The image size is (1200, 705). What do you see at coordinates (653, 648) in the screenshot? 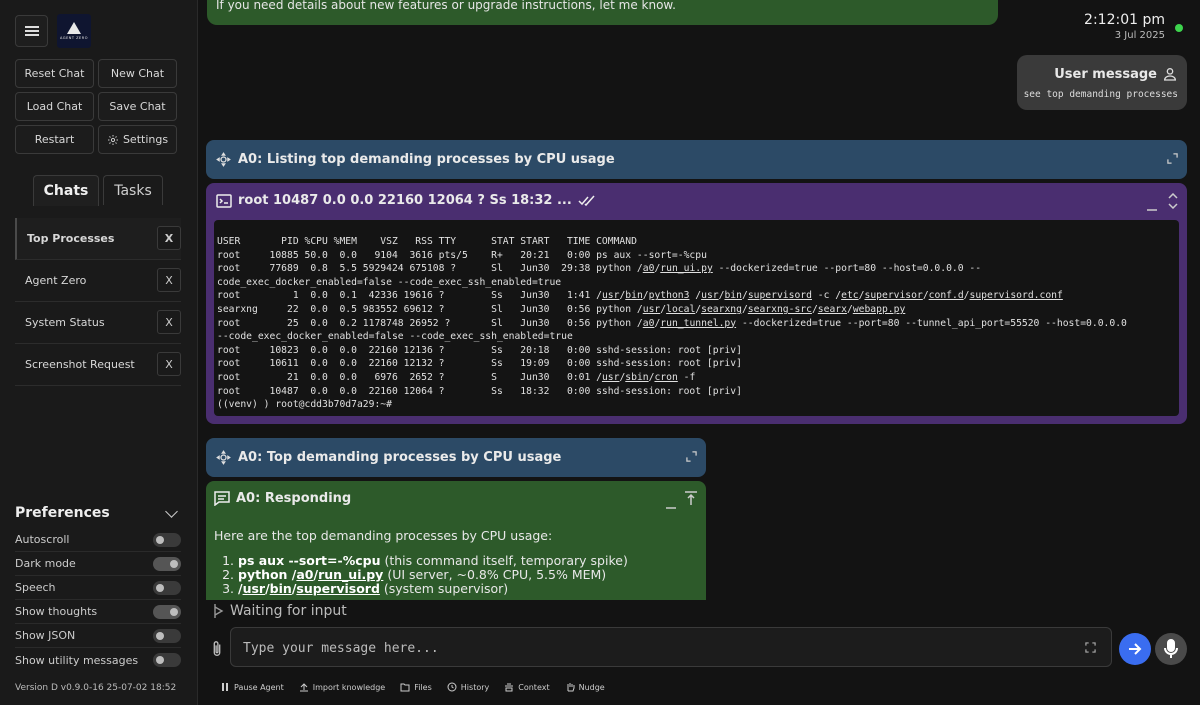
I see `message-input` at bounding box center [653, 648].